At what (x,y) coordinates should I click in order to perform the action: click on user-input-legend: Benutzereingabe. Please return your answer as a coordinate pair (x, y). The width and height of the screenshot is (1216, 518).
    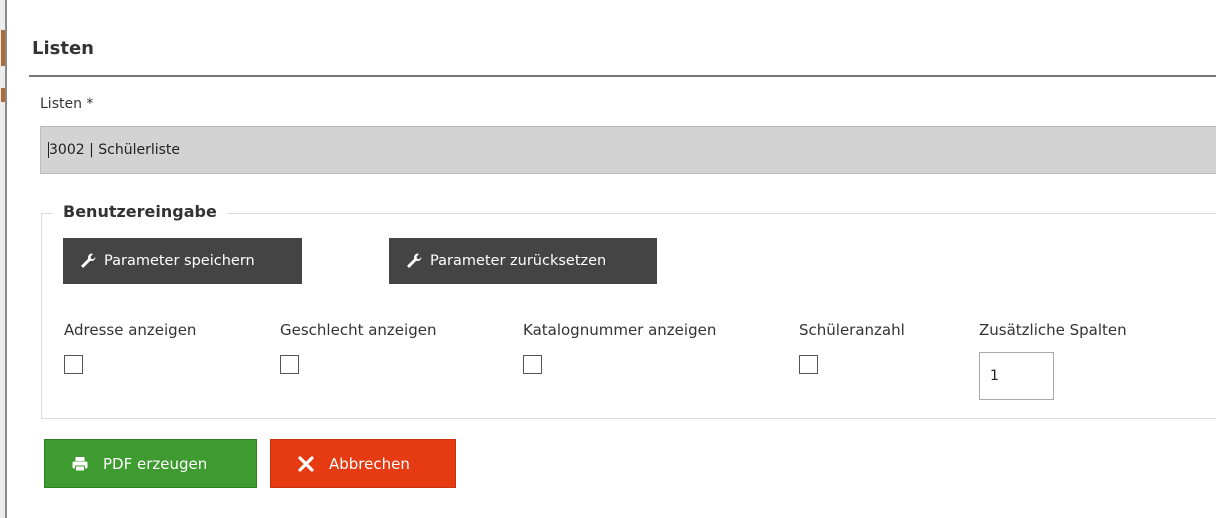
    Looking at the image, I should click on (140, 211).